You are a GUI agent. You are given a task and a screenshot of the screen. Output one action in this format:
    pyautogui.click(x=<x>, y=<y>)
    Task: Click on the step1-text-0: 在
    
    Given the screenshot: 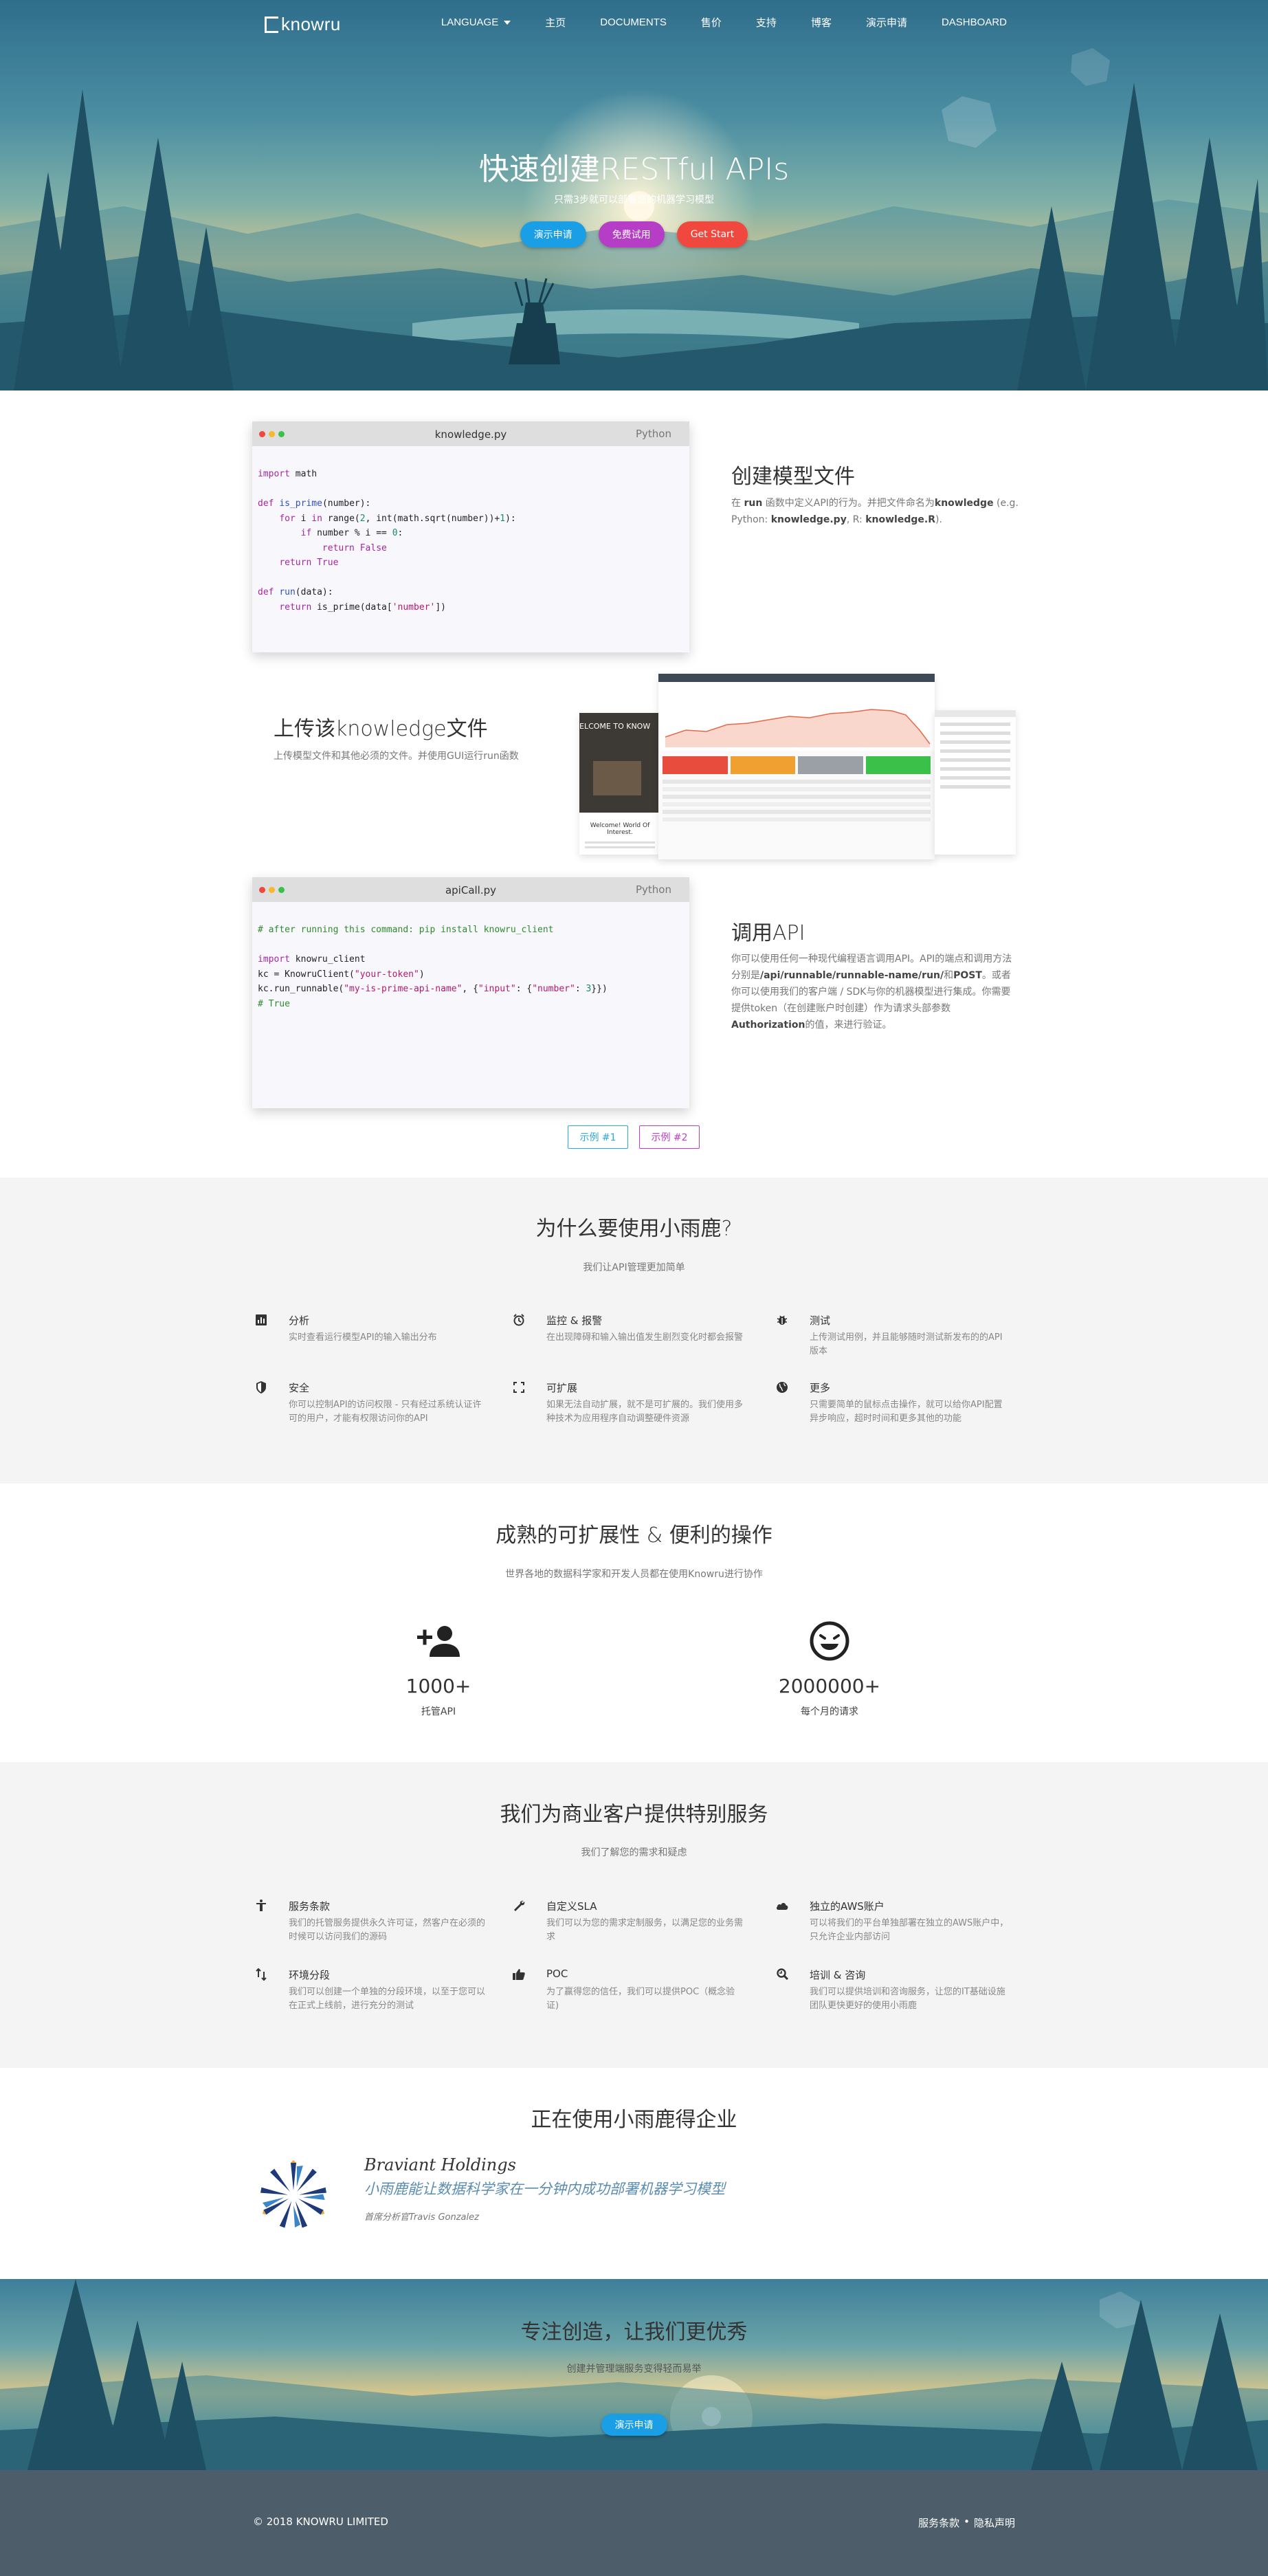 What is the action you would take?
    pyautogui.click(x=738, y=503)
    